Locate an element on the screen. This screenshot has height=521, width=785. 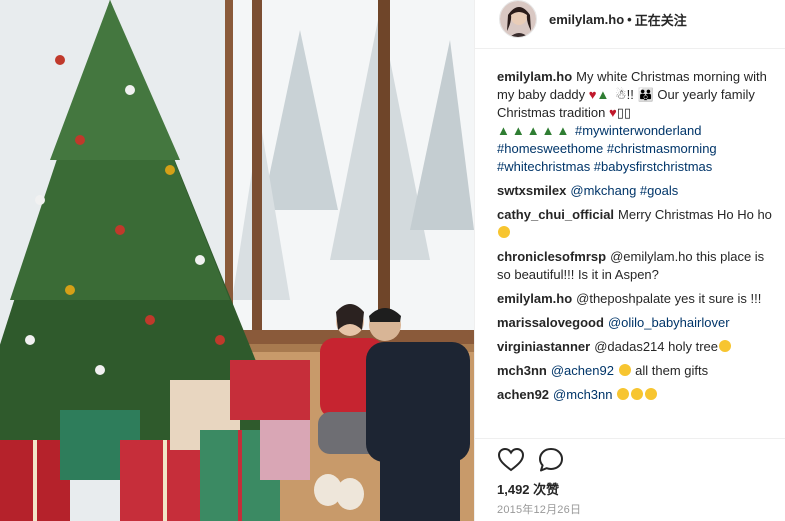
comment-username: virginiastanner is located at coordinates (543, 346).